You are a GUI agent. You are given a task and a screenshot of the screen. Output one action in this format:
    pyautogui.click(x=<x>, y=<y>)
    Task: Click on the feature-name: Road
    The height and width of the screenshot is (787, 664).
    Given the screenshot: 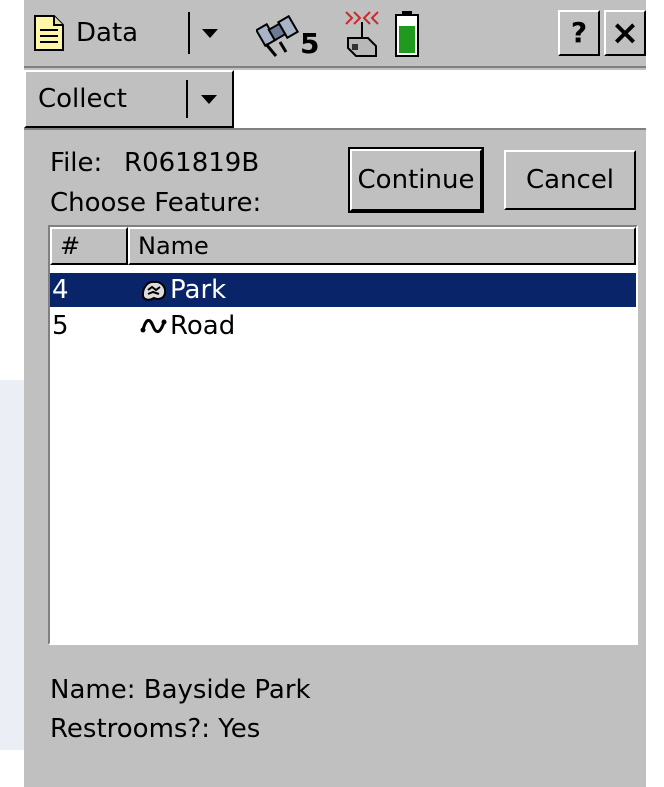 What is the action you would take?
    pyautogui.click(x=203, y=326)
    